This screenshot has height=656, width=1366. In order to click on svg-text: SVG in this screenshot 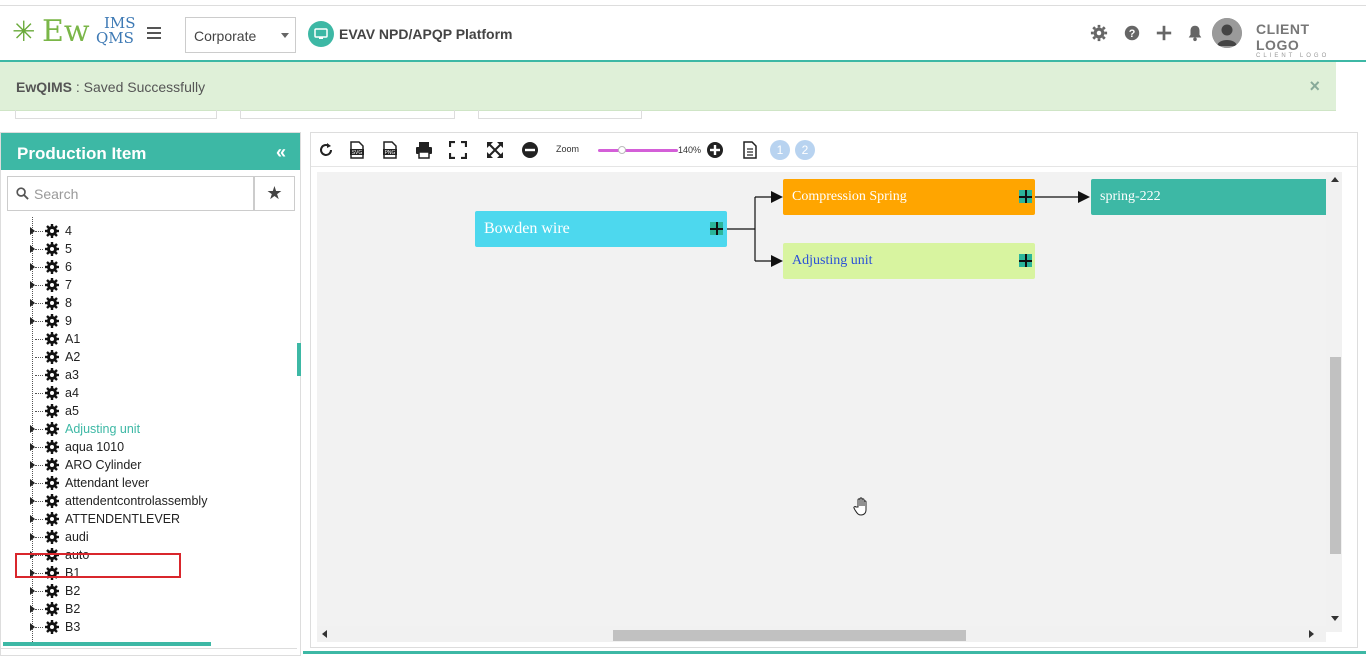, I will do `click(357, 153)`.